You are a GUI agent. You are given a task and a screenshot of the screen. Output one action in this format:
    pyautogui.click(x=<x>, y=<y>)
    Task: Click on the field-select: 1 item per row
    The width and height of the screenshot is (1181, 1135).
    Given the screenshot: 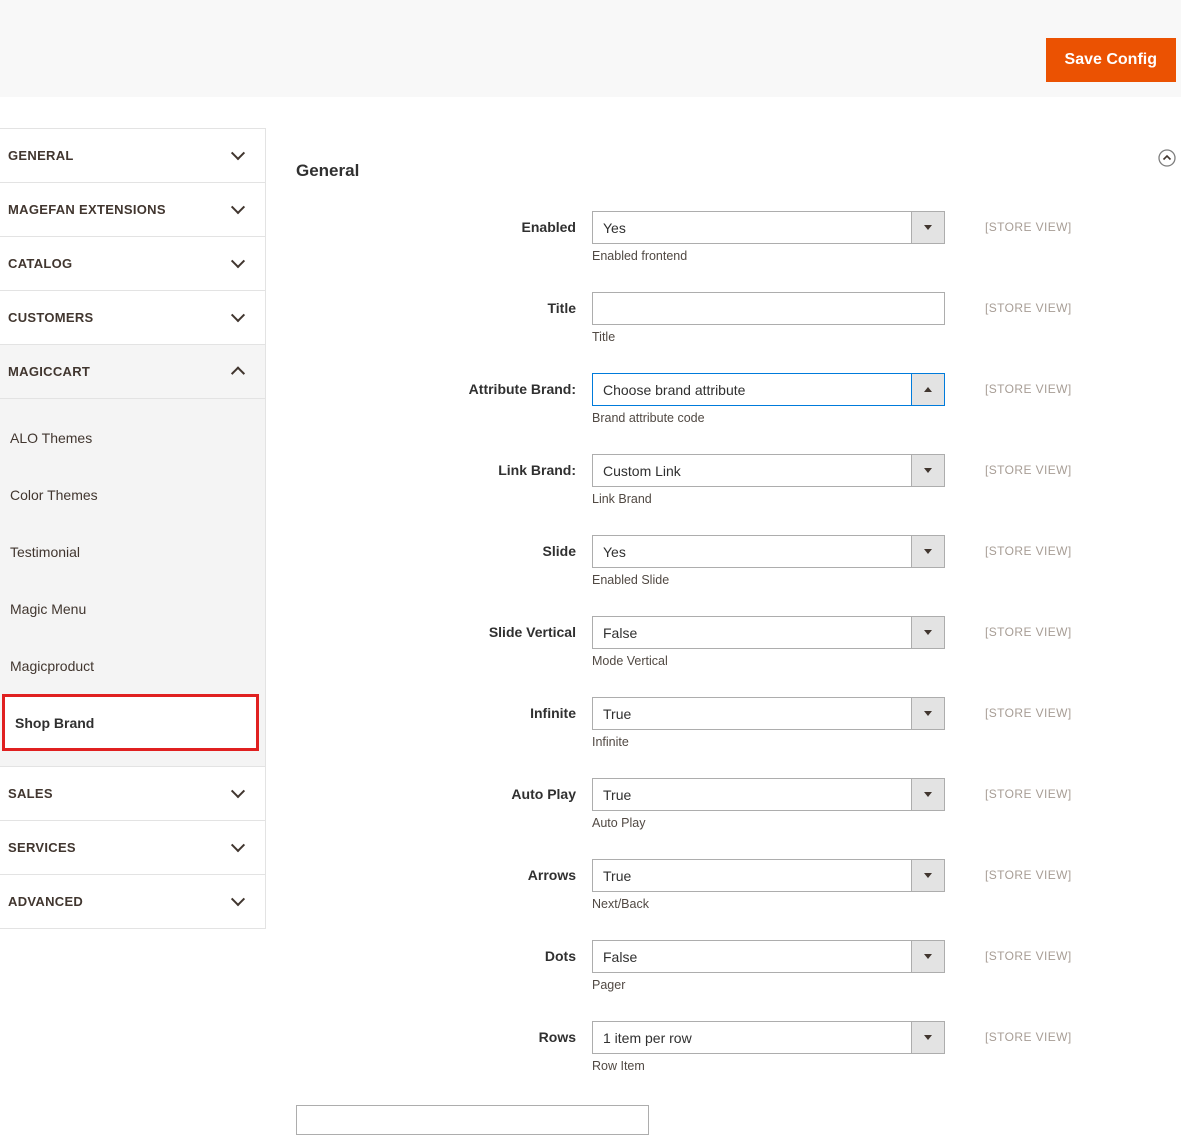 What is the action you would take?
    pyautogui.click(x=768, y=1037)
    